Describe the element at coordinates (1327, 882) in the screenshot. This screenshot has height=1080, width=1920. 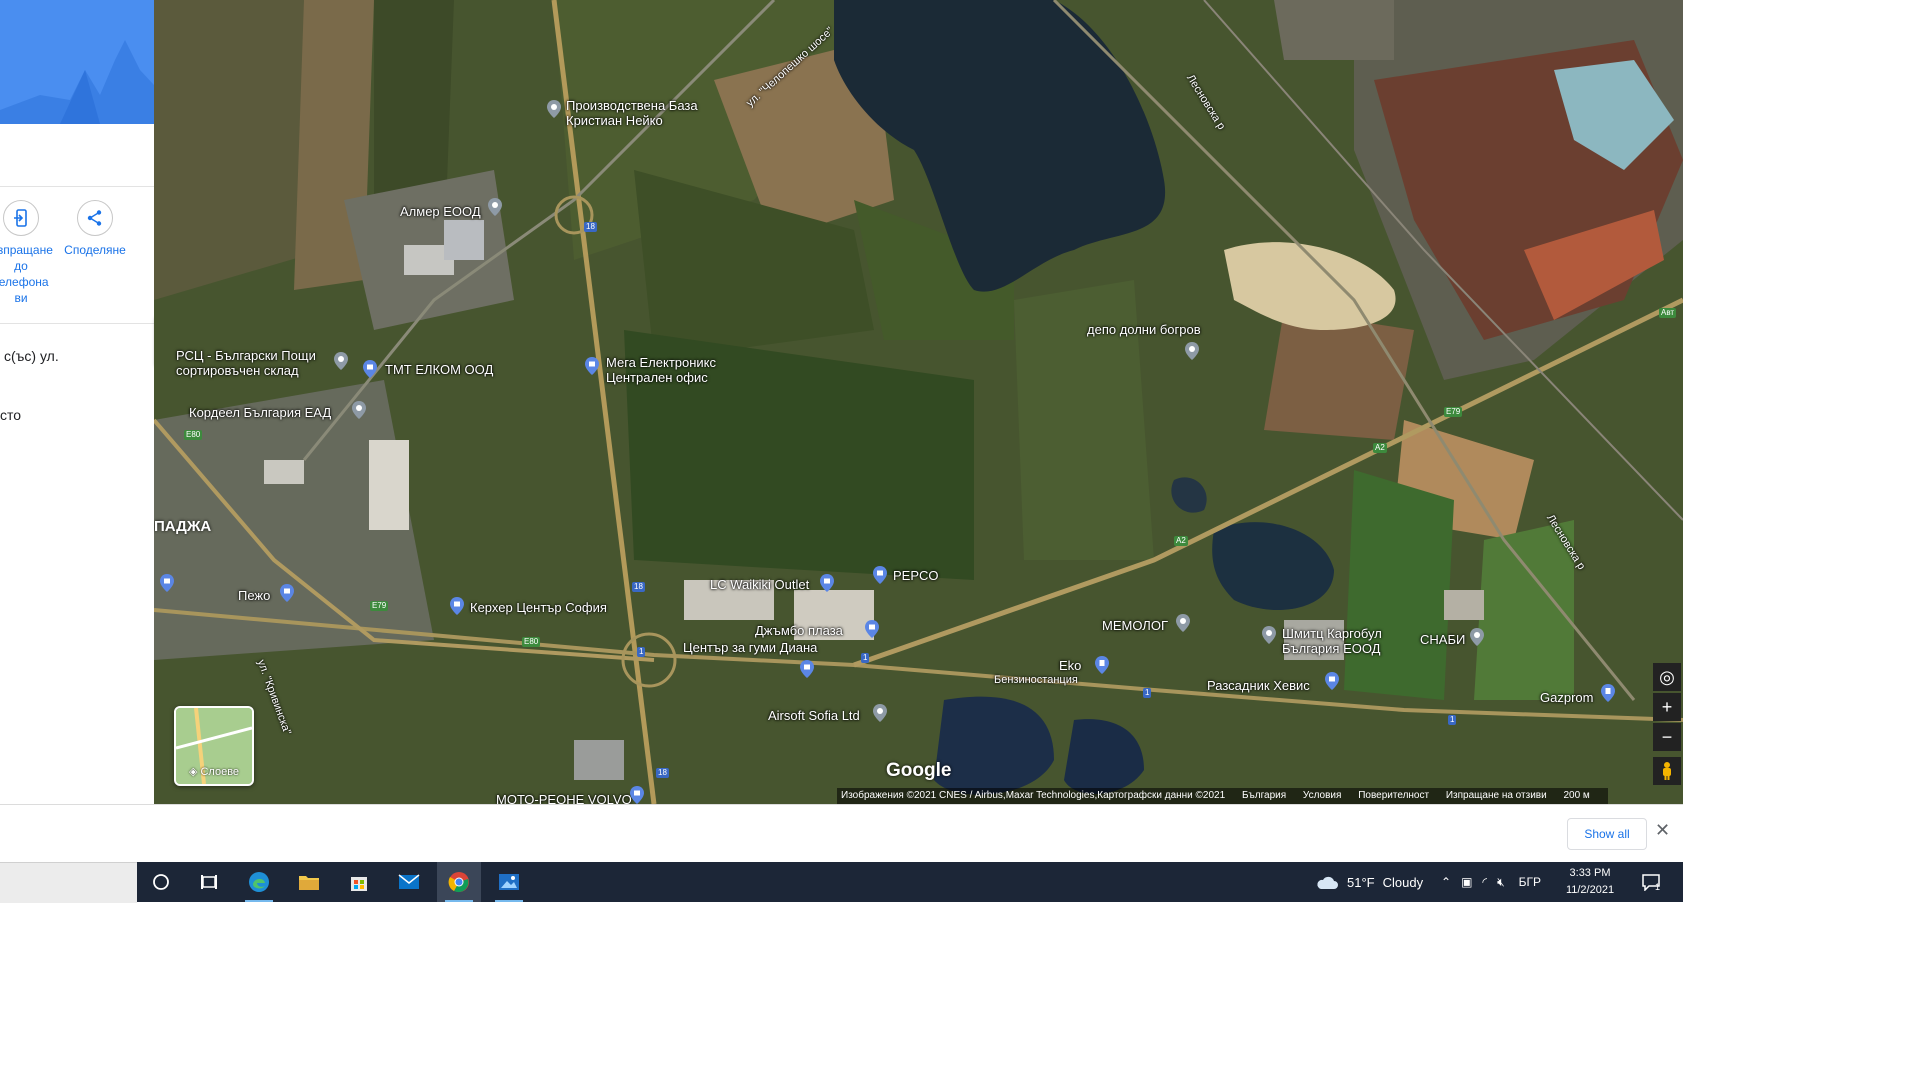
I see `cloud-icon` at that location.